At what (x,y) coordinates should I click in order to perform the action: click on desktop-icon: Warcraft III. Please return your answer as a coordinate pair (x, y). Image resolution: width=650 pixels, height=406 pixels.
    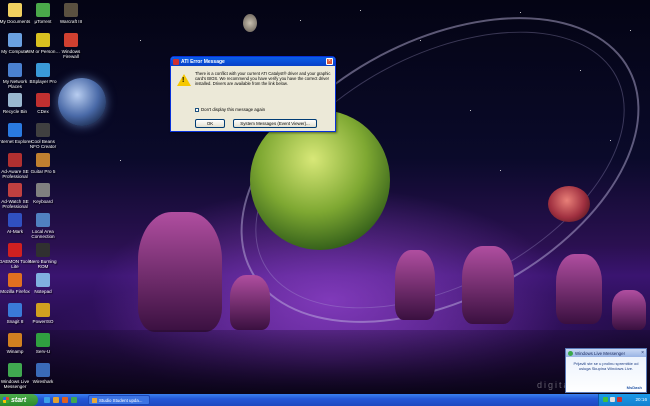
    Looking at the image, I should click on (71, 13).